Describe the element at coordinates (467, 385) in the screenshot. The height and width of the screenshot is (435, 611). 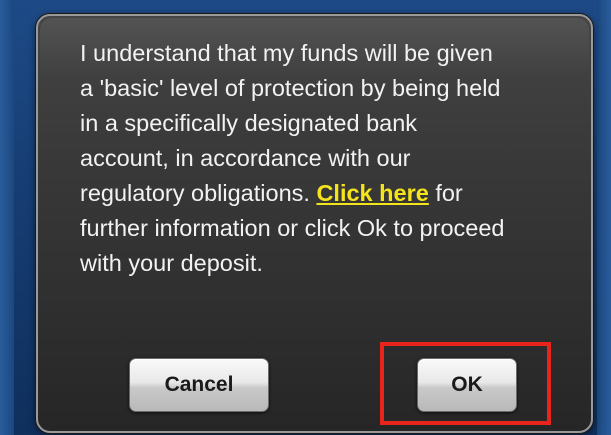
I see `ok-button: OK` at that location.